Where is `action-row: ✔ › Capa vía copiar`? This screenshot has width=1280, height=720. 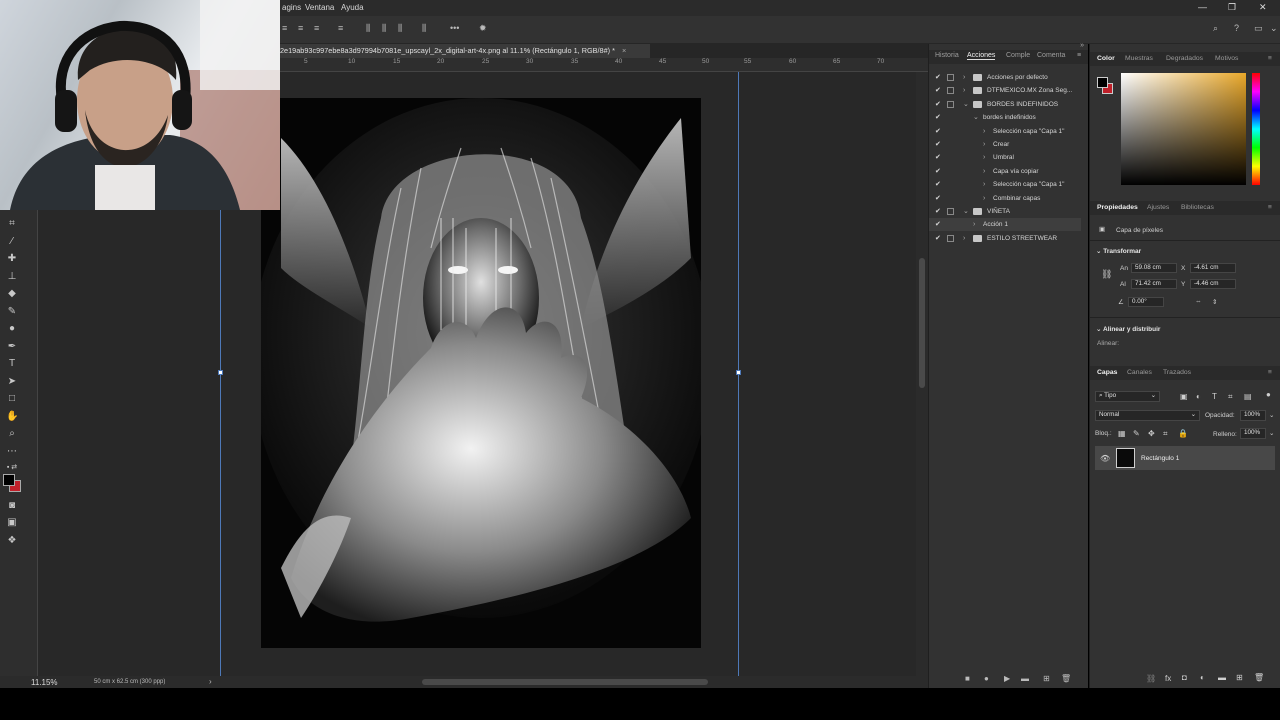
action-row: ✔ › Capa vía copiar is located at coordinates (1005, 171).